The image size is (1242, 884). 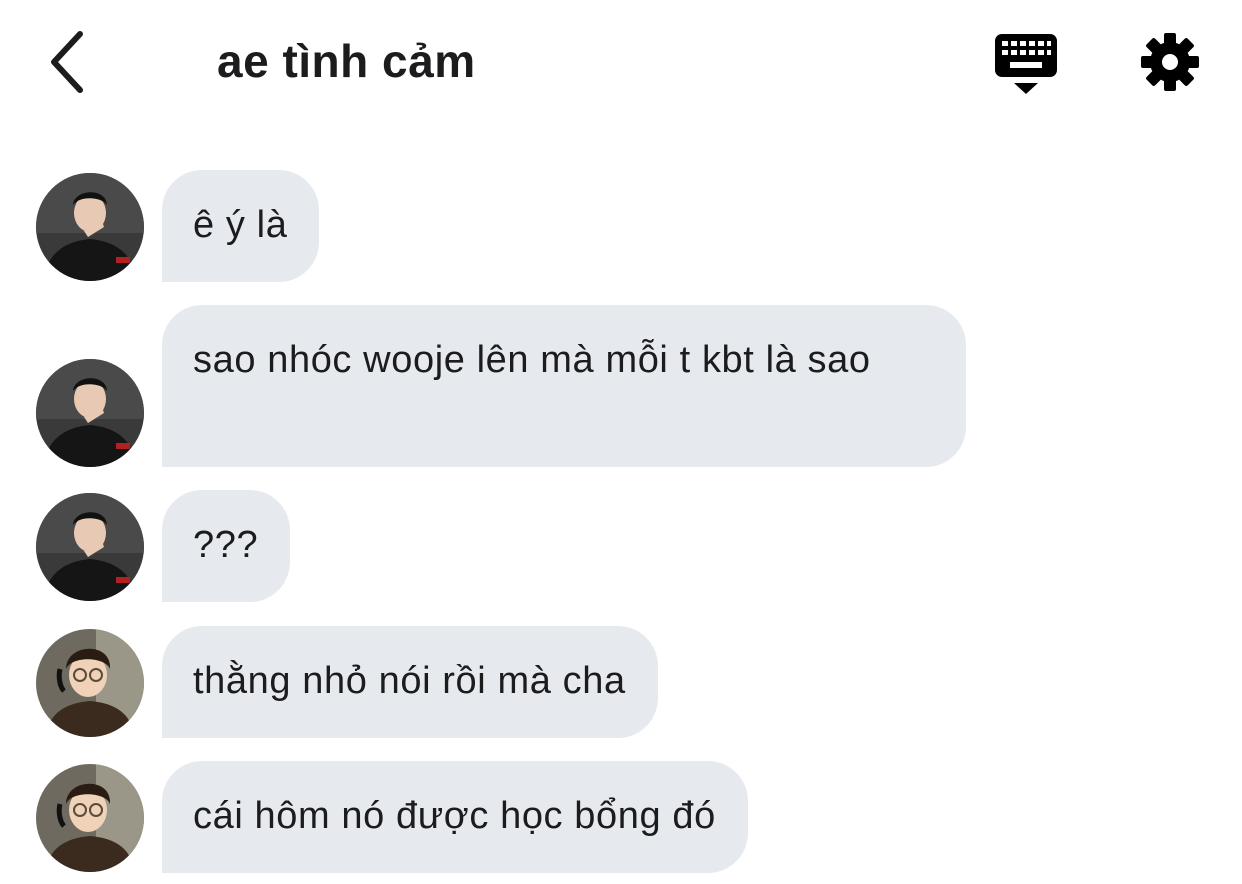 I want to click on message-bubble: ê ý là, so click(x=241, y=226).